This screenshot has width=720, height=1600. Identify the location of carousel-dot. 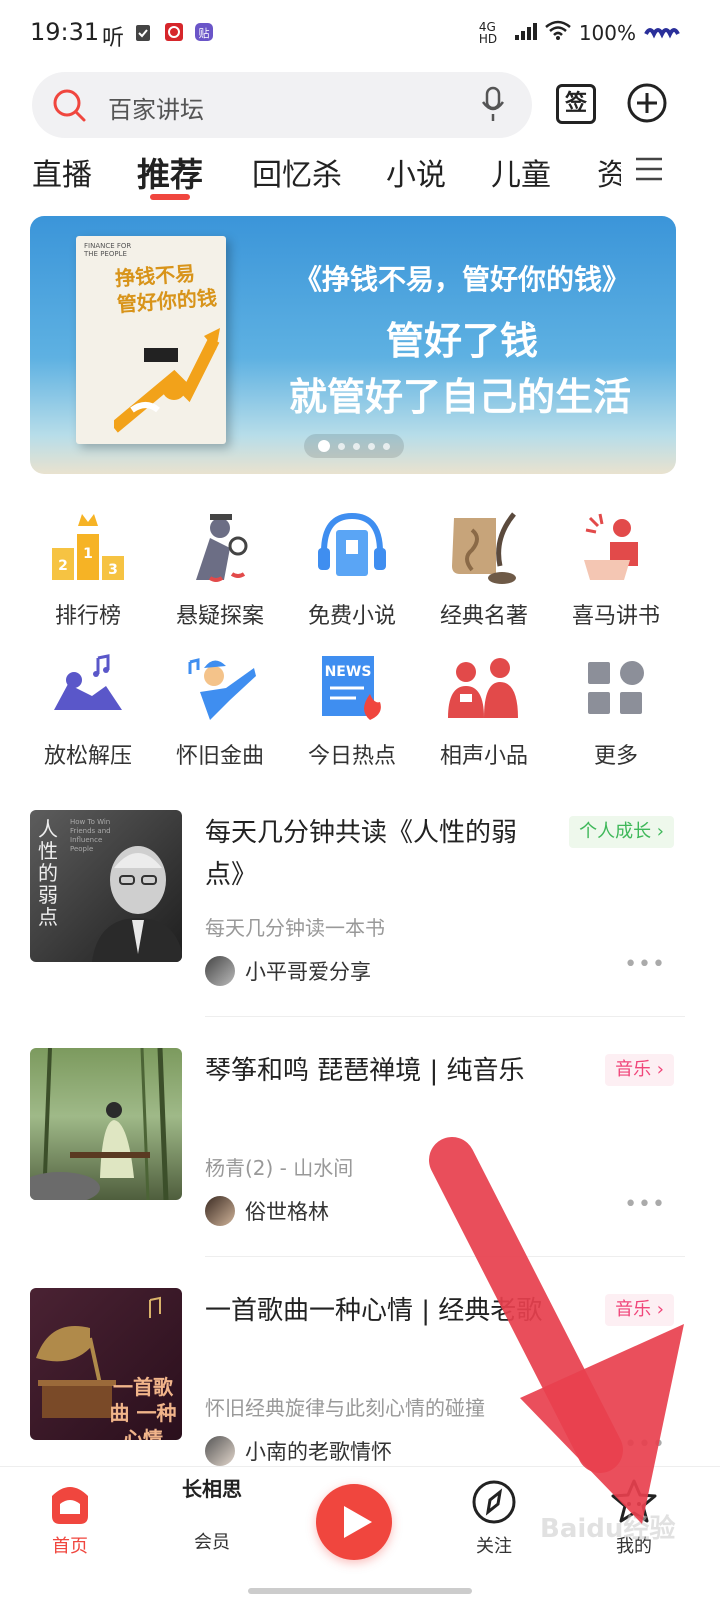
(356, 446).